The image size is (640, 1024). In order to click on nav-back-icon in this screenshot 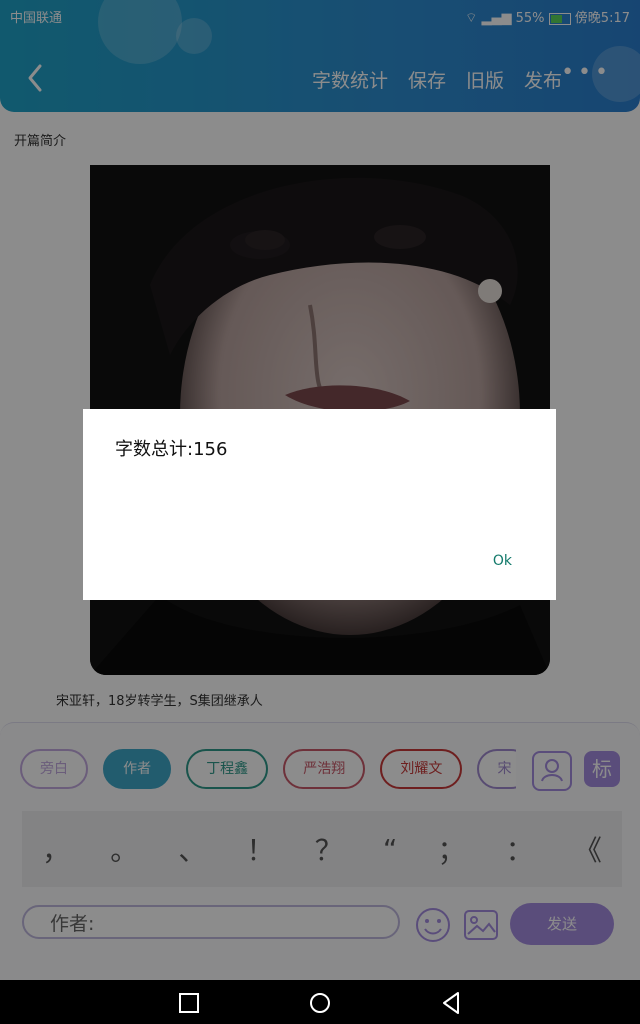, I will do `click(451, 1003)`.